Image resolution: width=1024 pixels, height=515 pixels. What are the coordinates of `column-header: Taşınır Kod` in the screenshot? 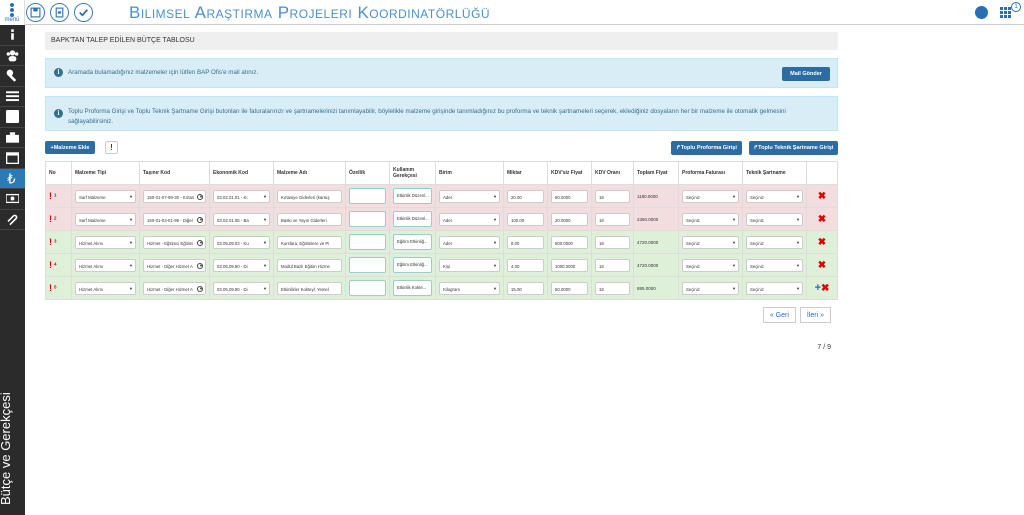 It's located at (174, 173).